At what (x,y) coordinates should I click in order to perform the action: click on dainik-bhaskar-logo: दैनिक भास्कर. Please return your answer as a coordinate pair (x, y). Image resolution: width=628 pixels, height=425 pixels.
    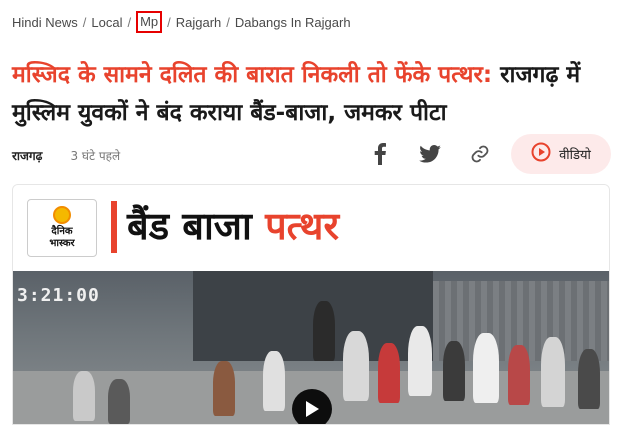
    Looking at the image, I should click on (62, 228).